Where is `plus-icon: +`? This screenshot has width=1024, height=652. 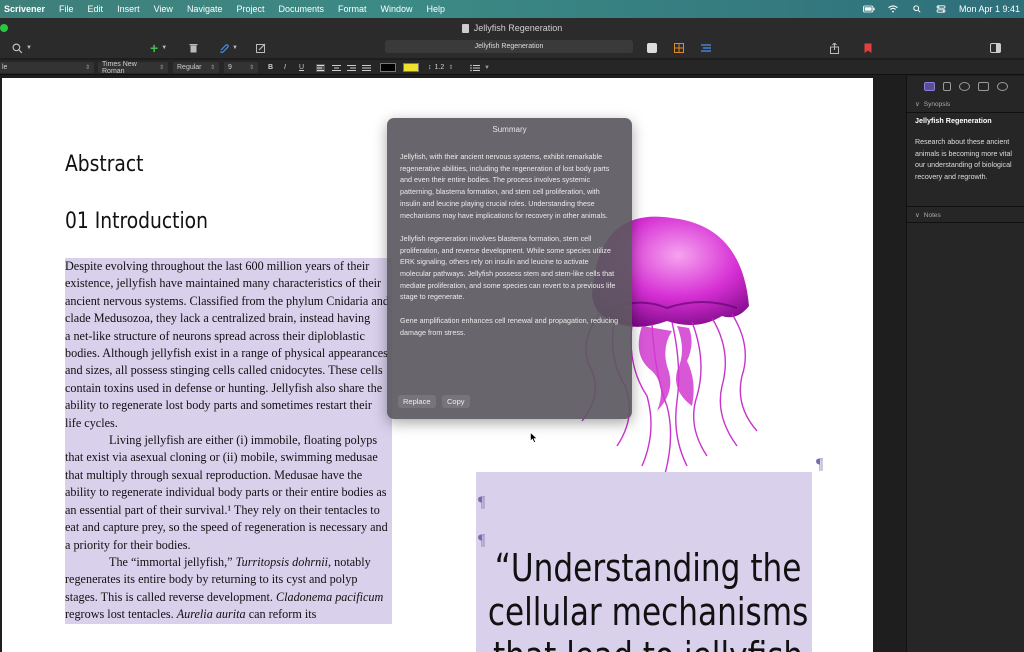 plus-icon: + is located at coordinates (154, 48).